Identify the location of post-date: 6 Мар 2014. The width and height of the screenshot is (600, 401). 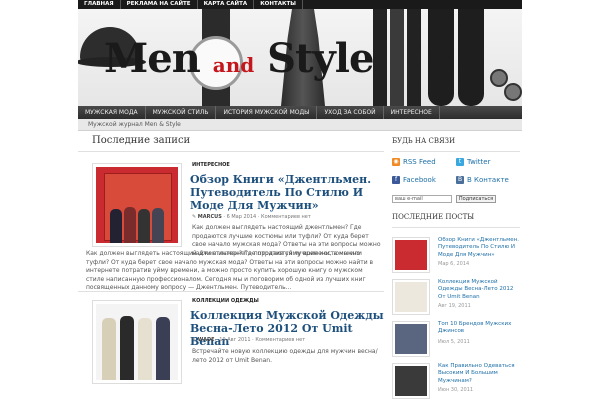
(241, 217).